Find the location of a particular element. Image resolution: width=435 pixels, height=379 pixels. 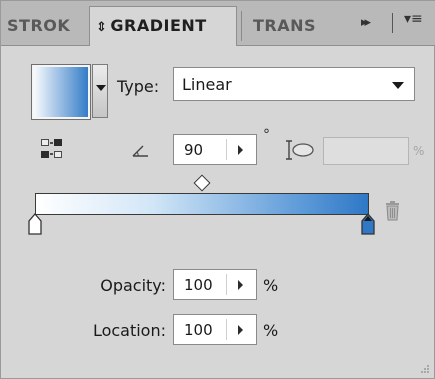

location-field: 100 is located at coordinates (215, 329).